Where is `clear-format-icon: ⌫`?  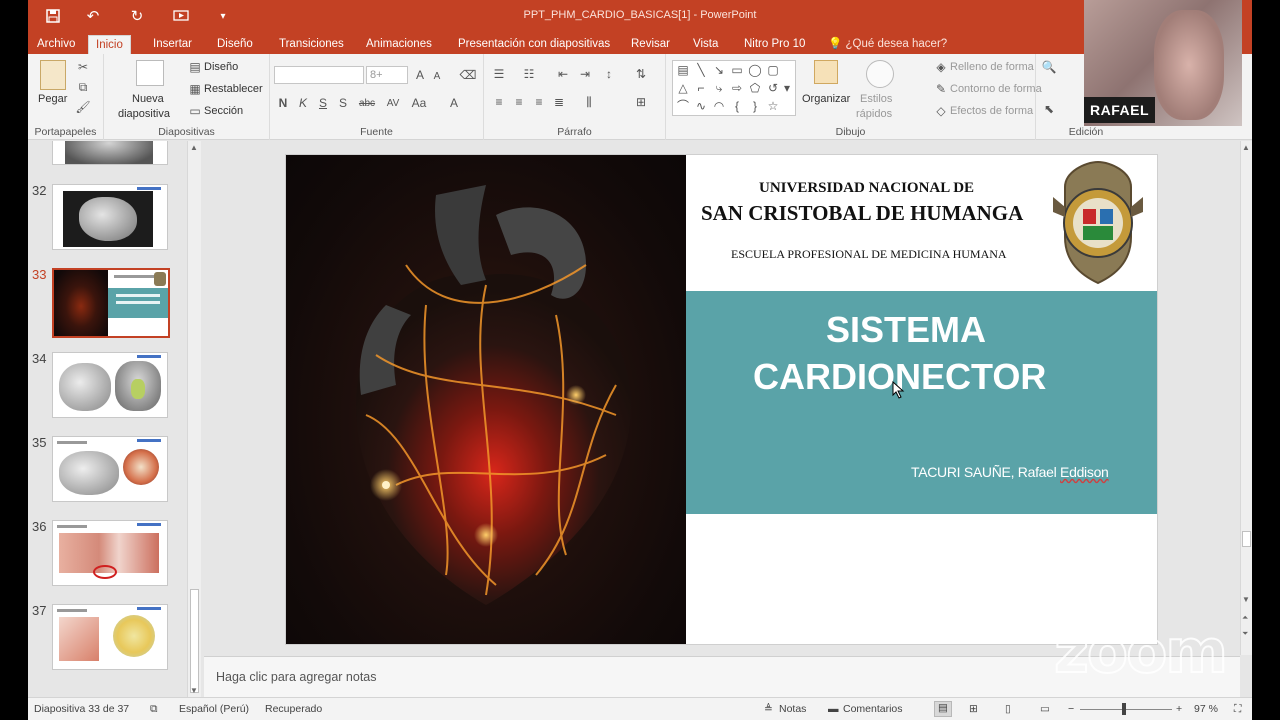 clear-format-icon: ⌫ is located at coordinates (468, 75).